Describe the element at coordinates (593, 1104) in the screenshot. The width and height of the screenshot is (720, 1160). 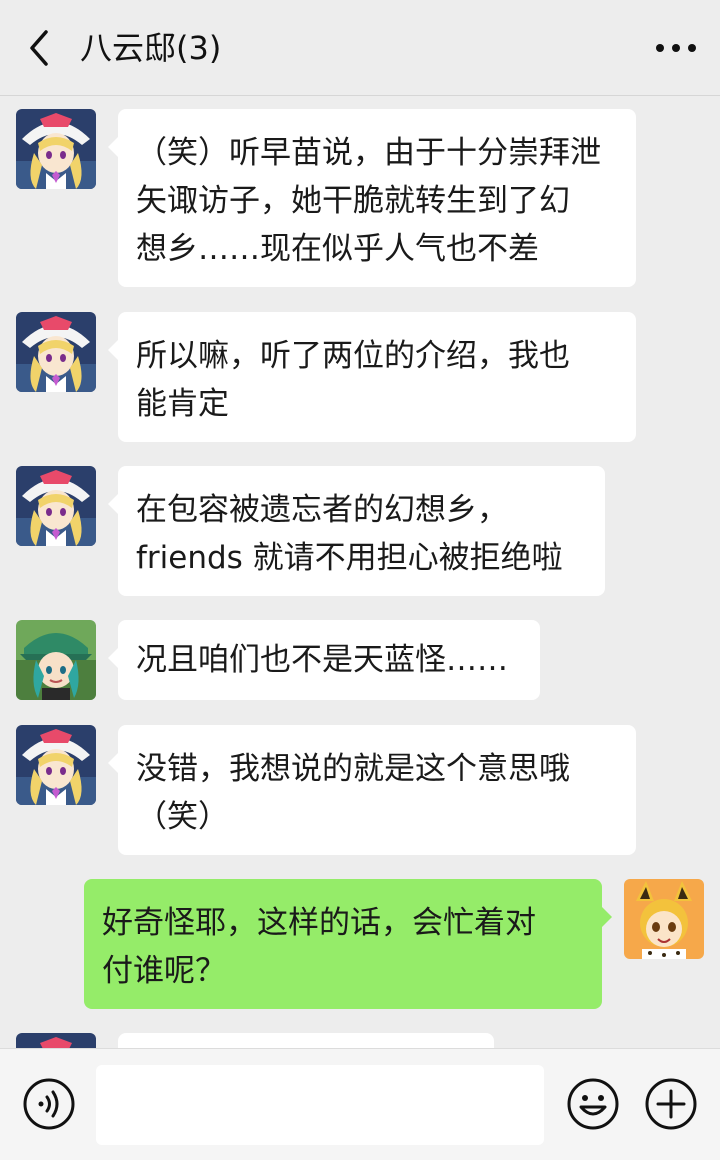
I see `emoji-icon` at that location.